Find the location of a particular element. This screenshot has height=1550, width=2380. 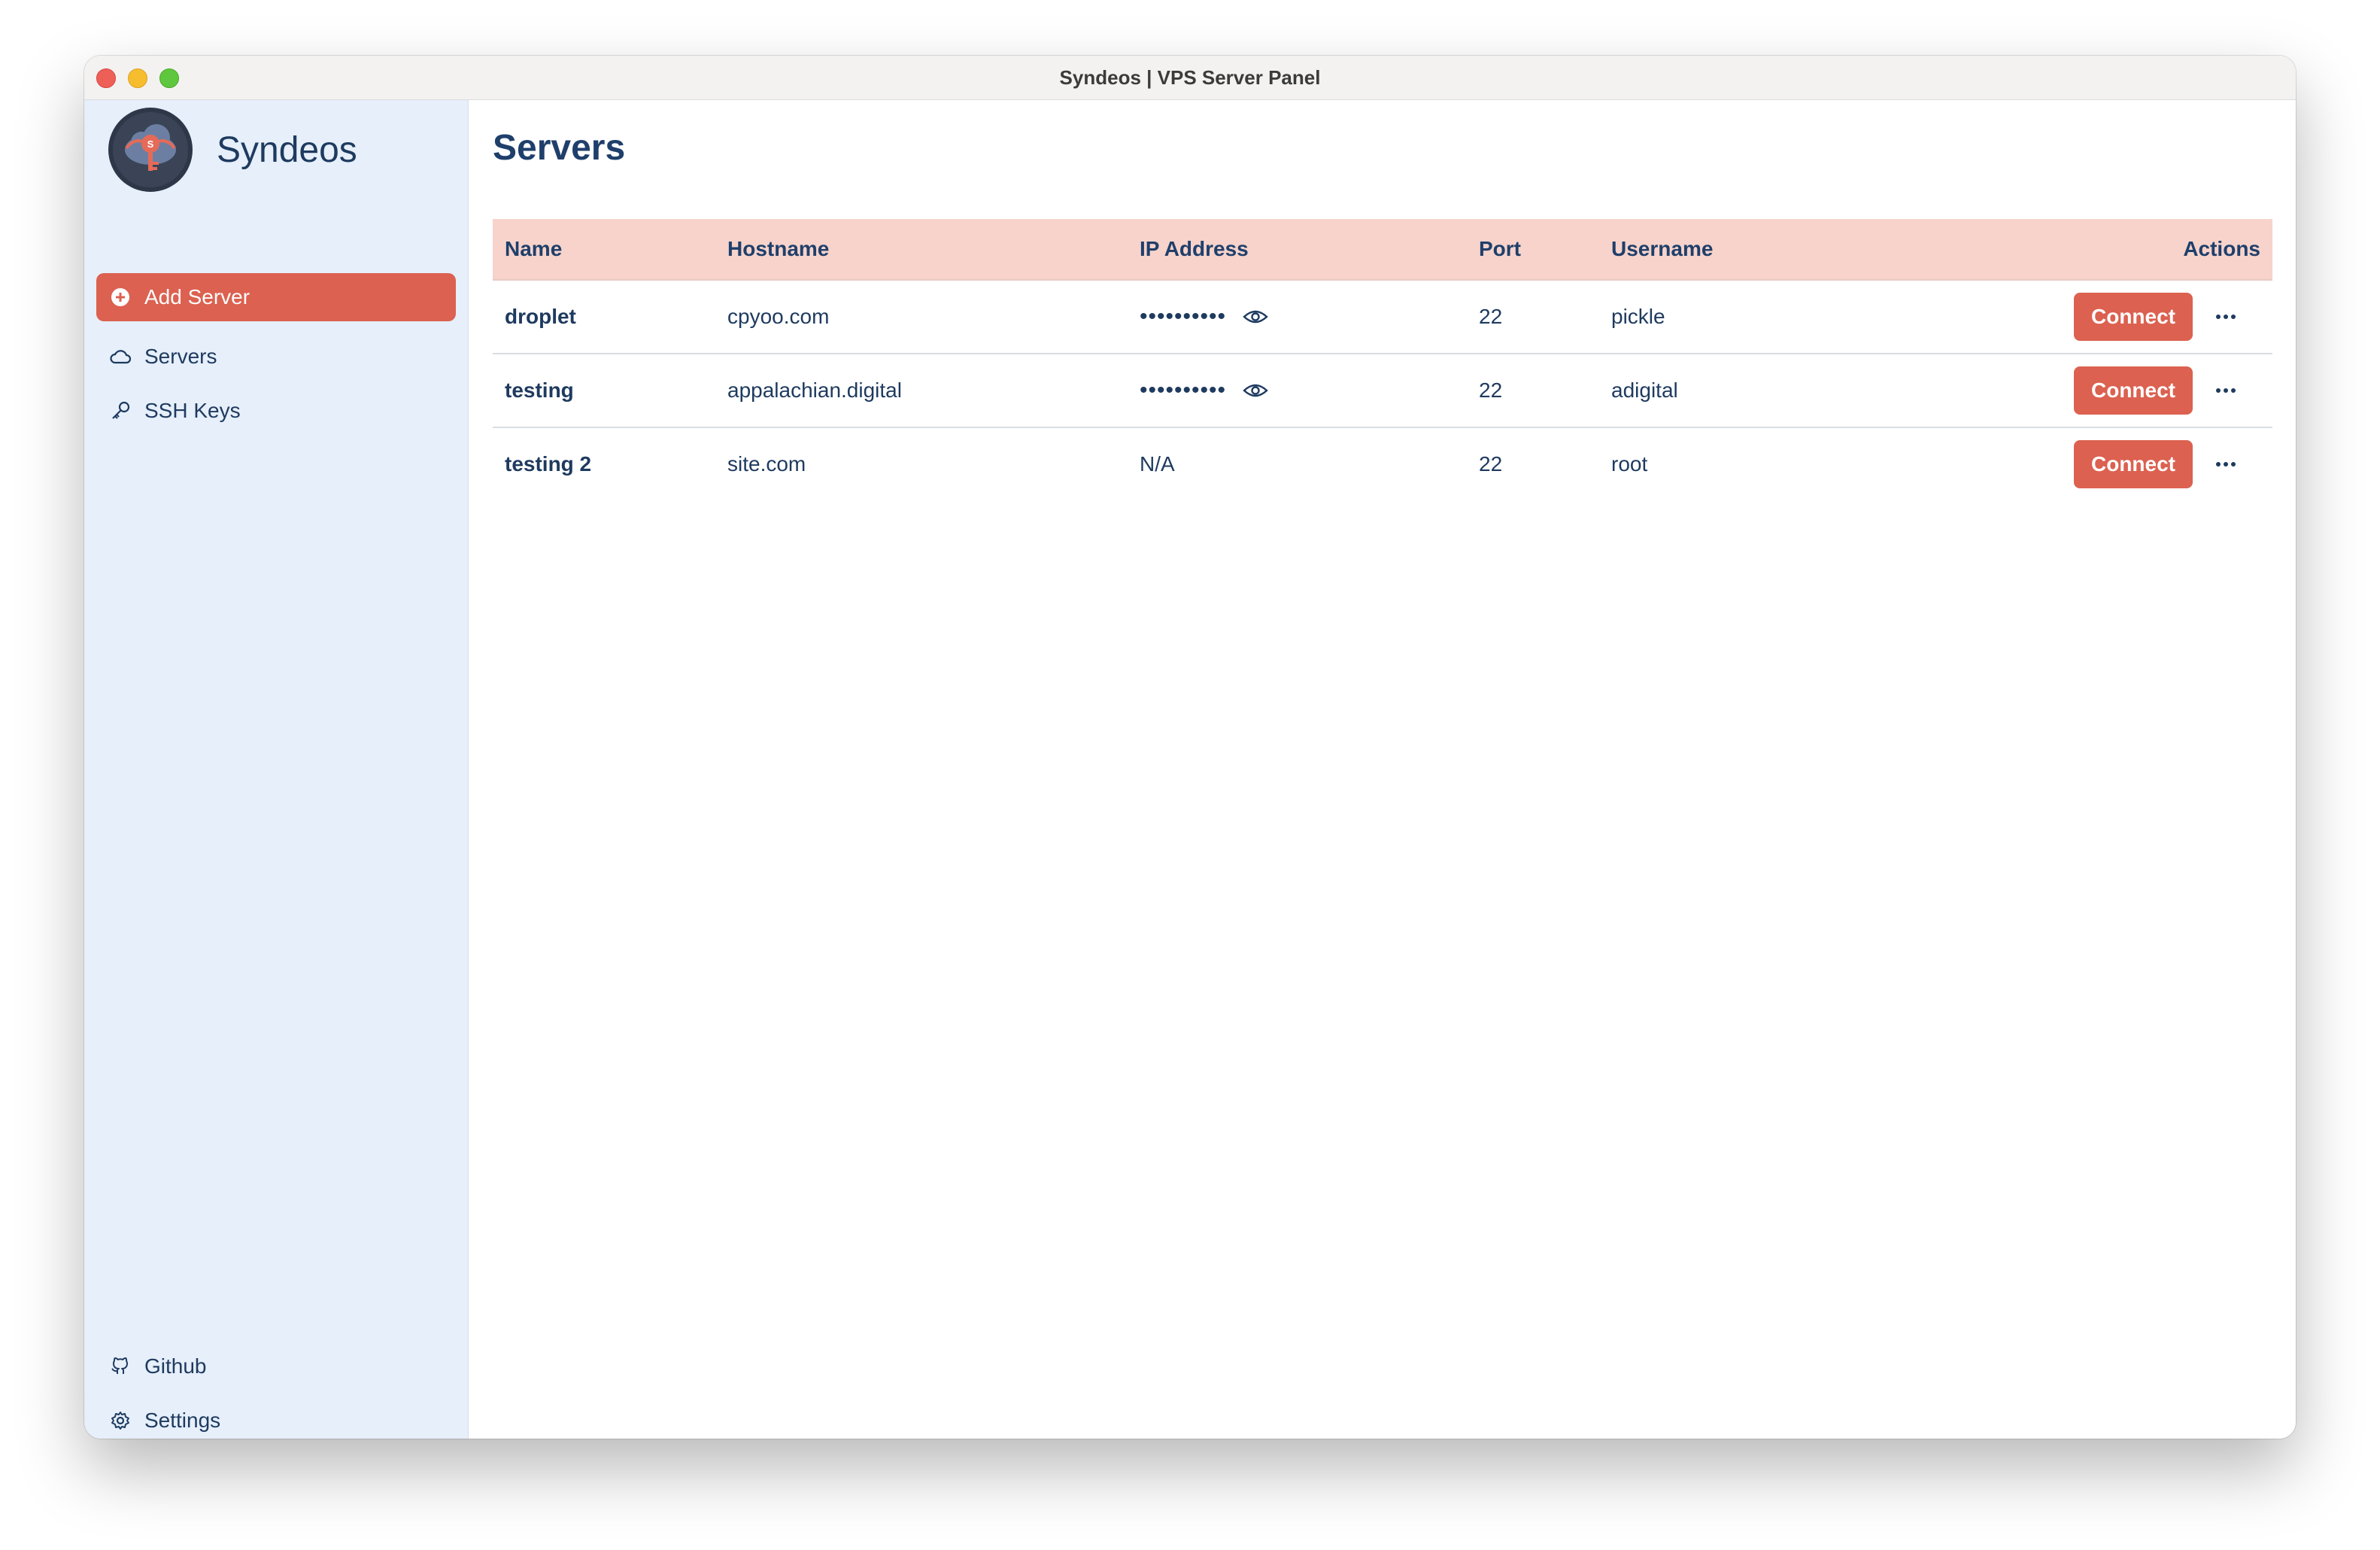

table-row: testing 2 site.com N/A 22 root Connect is located at coordinates (1382, 464).